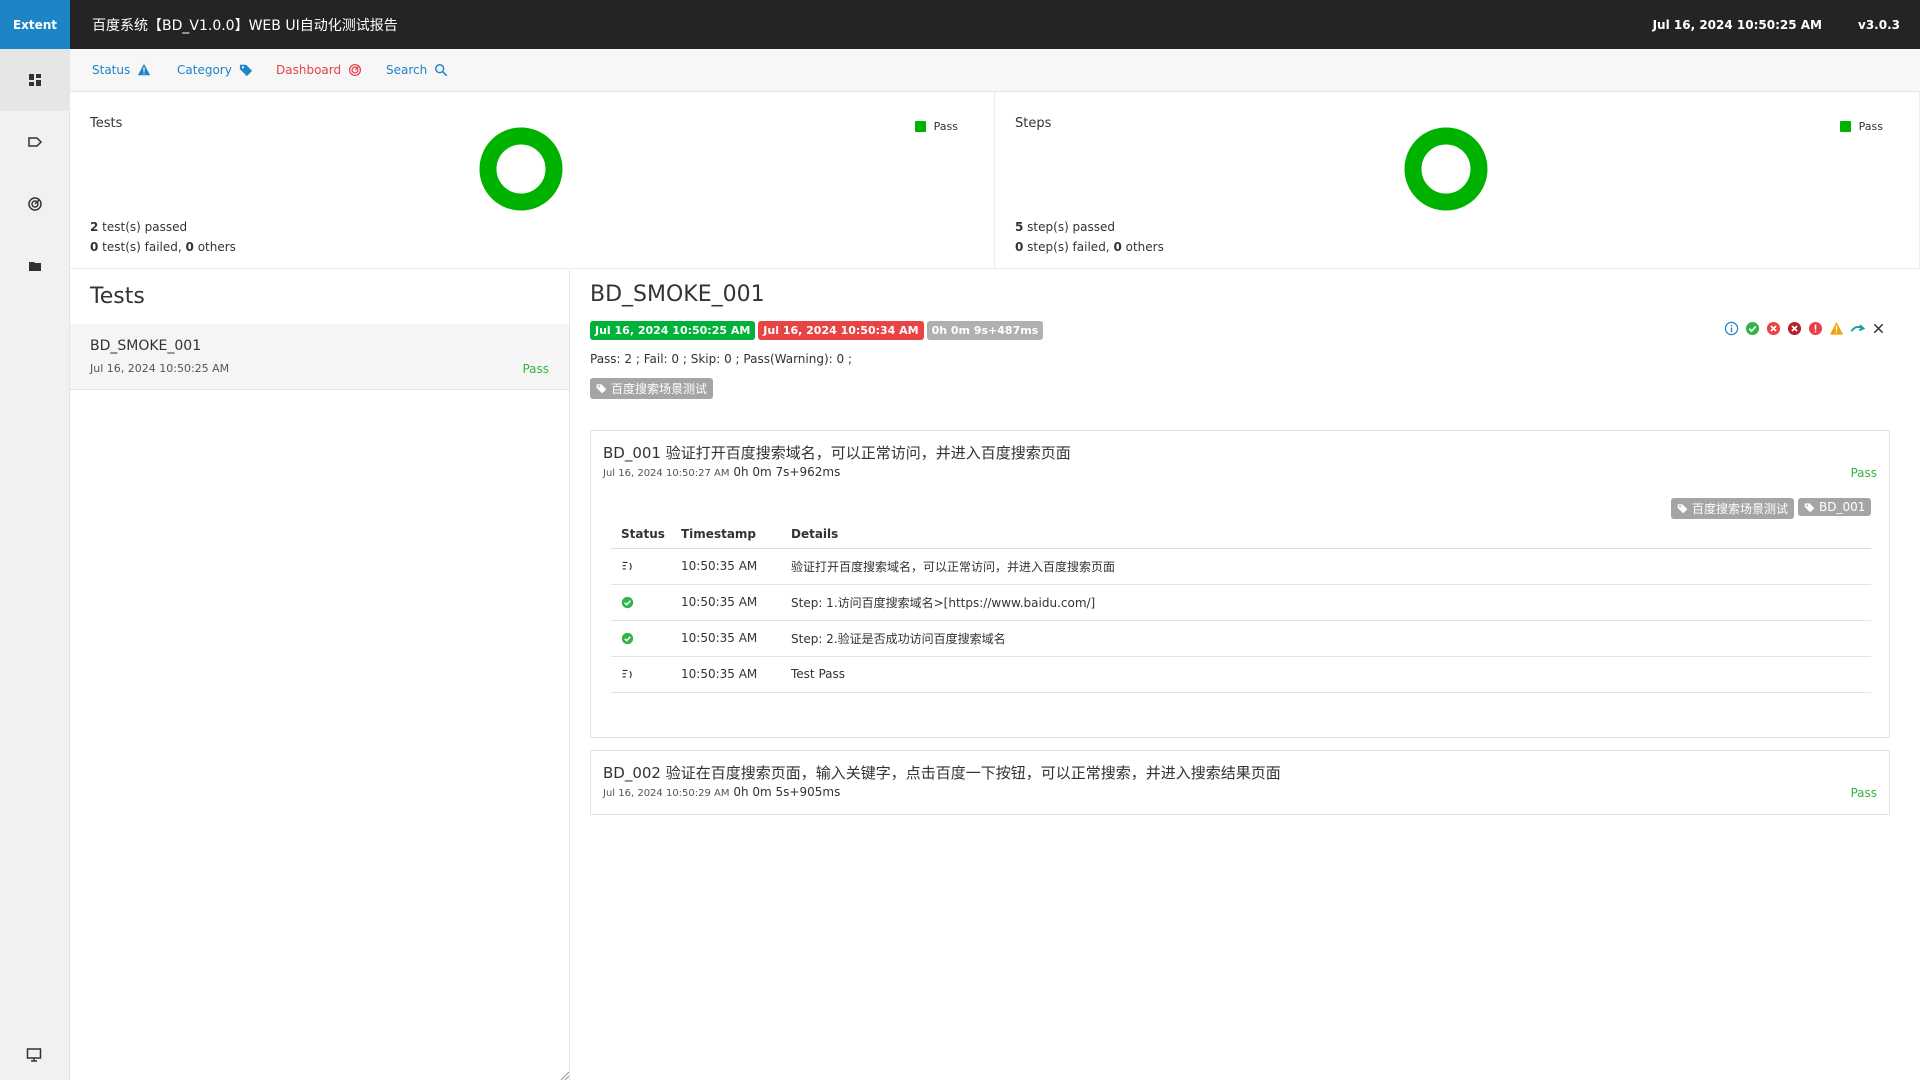 This screenshot has height=1080, width=1920. Describe the element at coordinates (726, 537) in the screenshot. I see `column-header-timestamp: Timestamp` at that location.